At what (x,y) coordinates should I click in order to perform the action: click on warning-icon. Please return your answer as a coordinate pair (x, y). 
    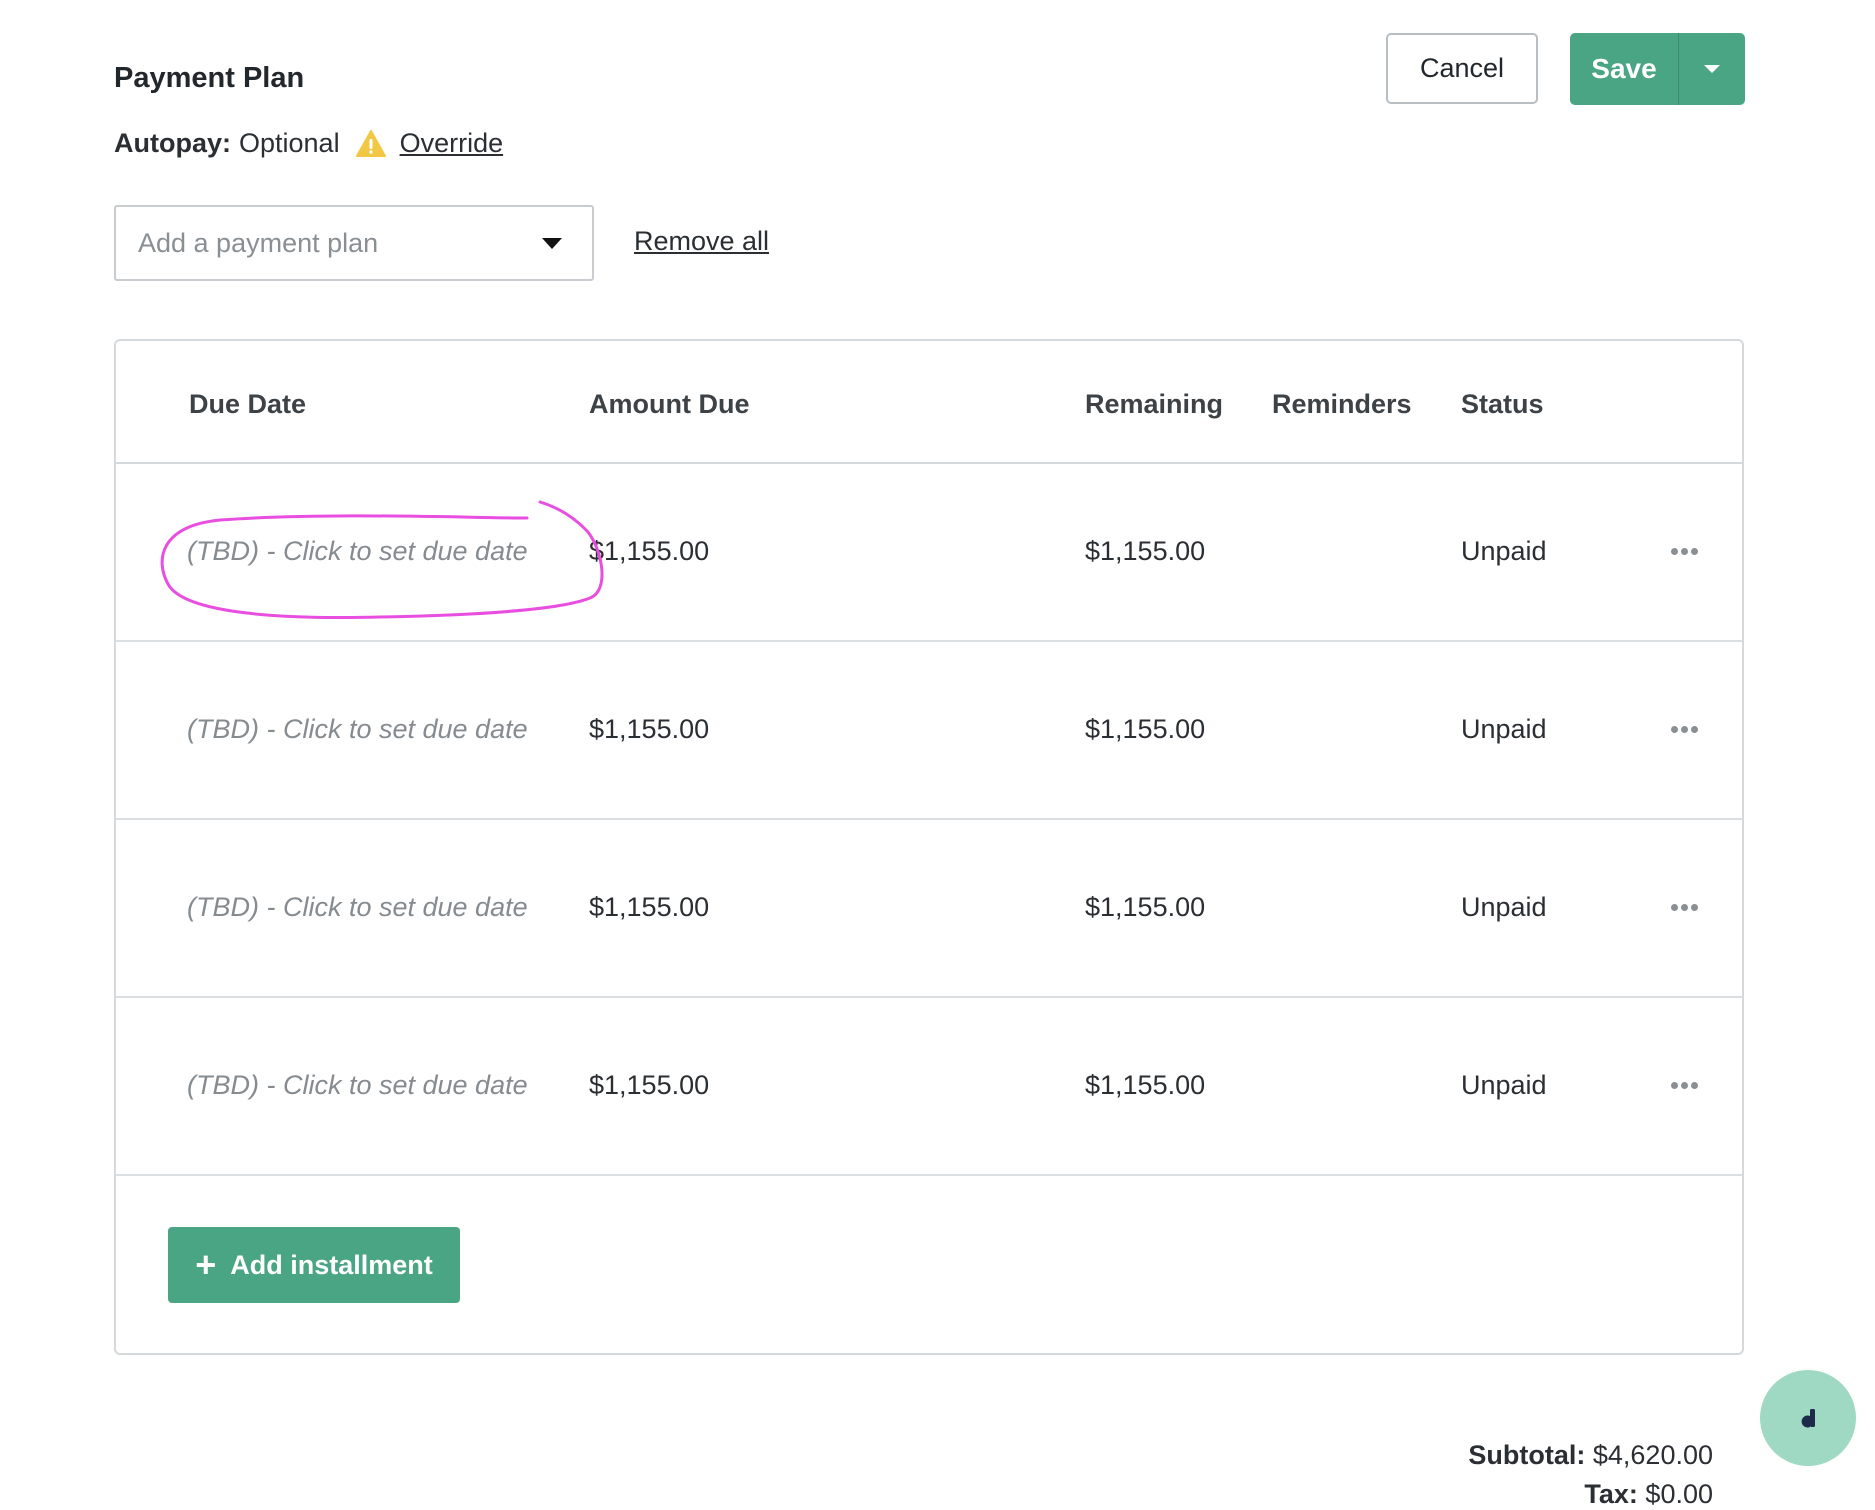
    Looking at the image, I should click on (370, 143).